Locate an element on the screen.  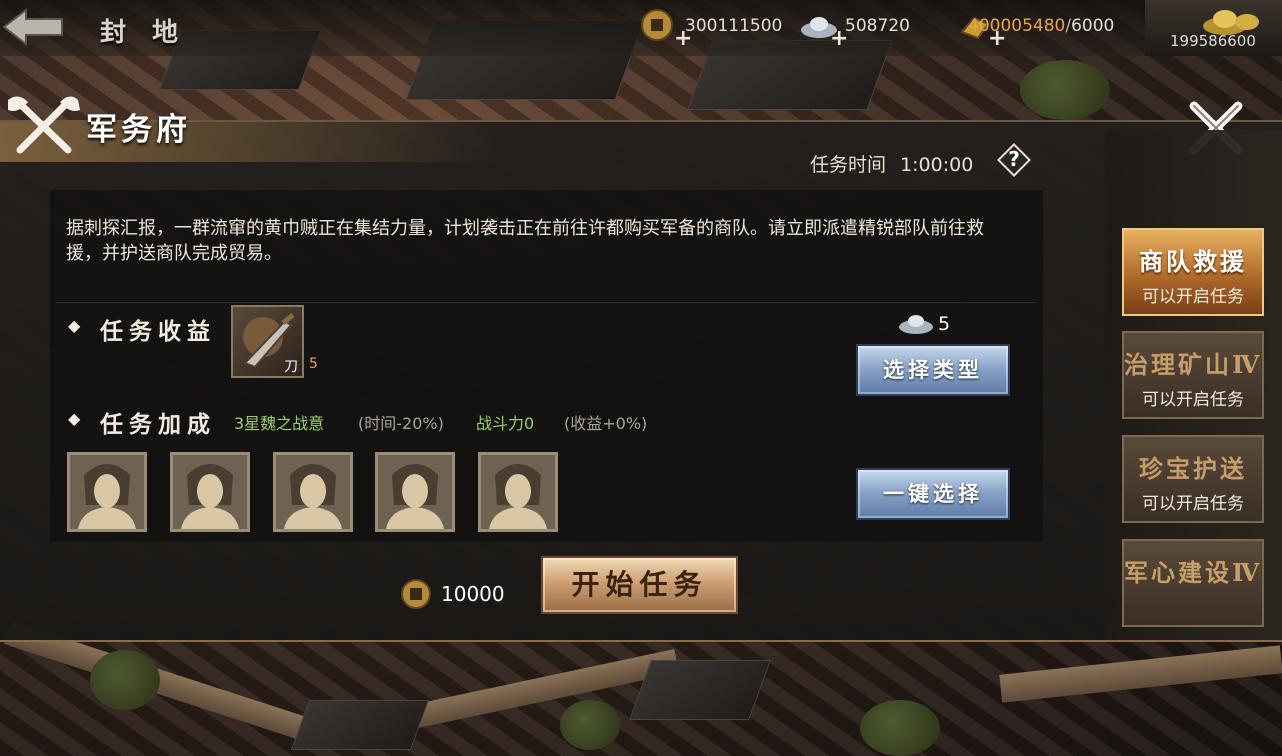
gold-value: 199586600 is located at coordinates (1213, 41).